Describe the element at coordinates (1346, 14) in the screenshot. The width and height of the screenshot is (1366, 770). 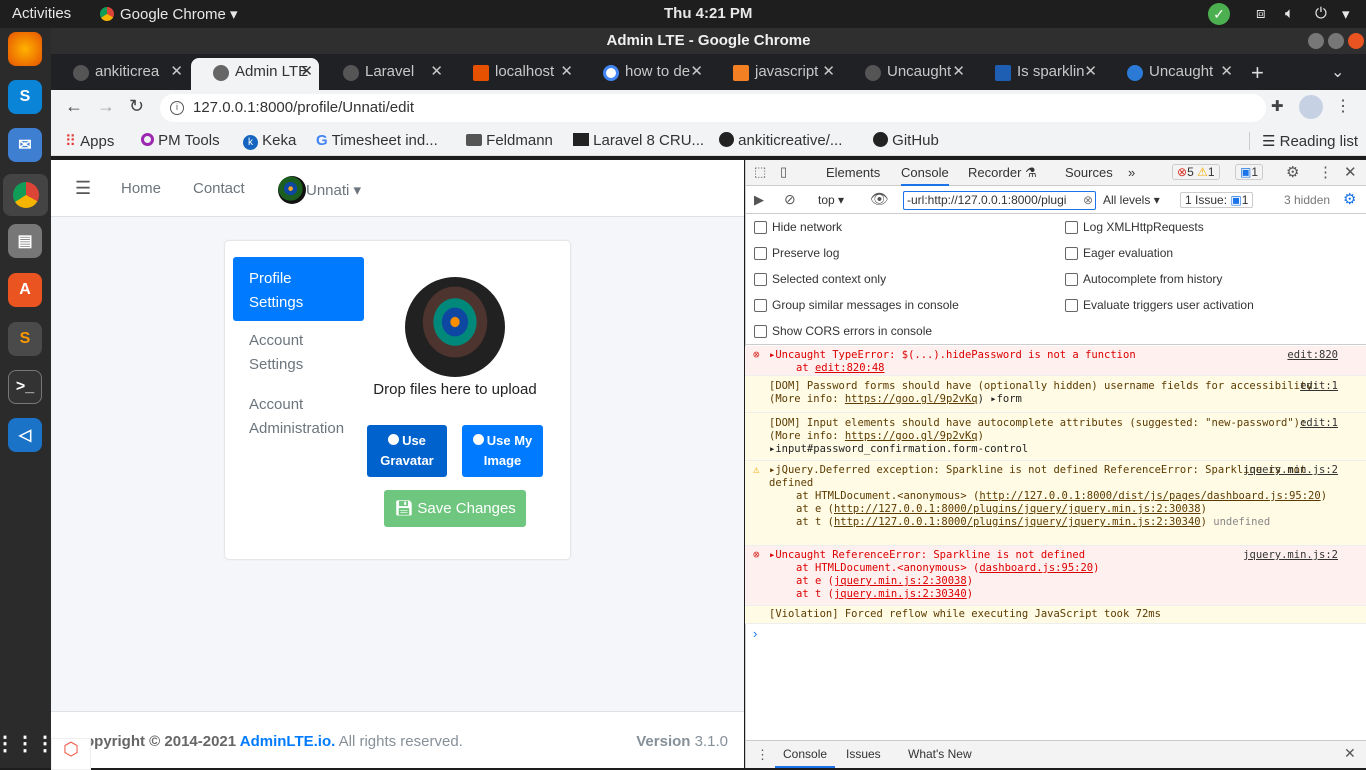
I see `system-menu-chevron-icon: ▾` at that location.